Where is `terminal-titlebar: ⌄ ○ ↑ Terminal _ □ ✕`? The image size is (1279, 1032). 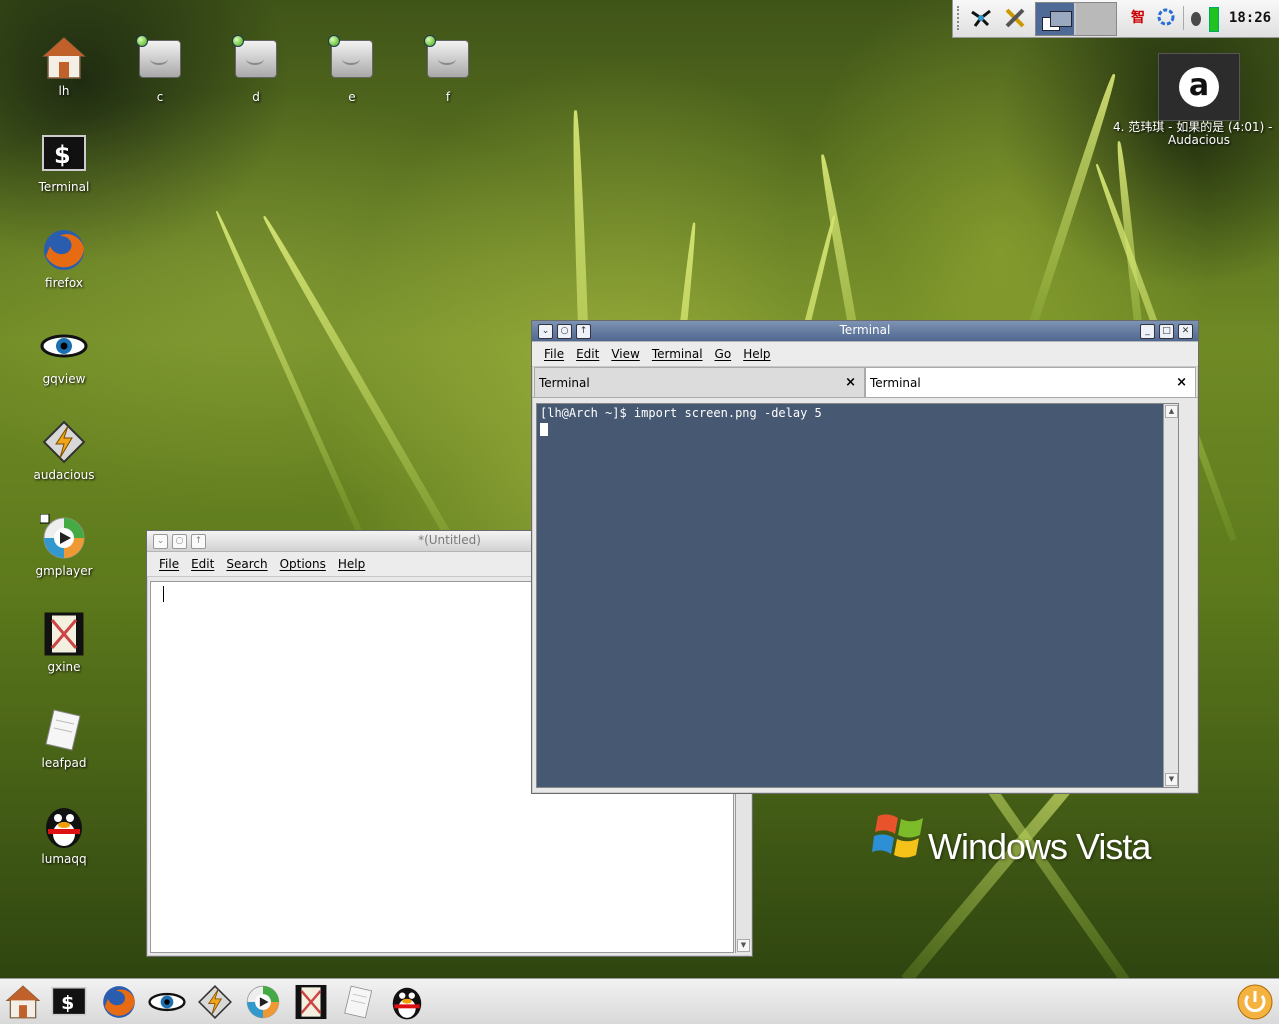
terminal-titlebar: ⌄ ○ ↑ Terminal _ □ ✕ is located at coordinates (865, 331).